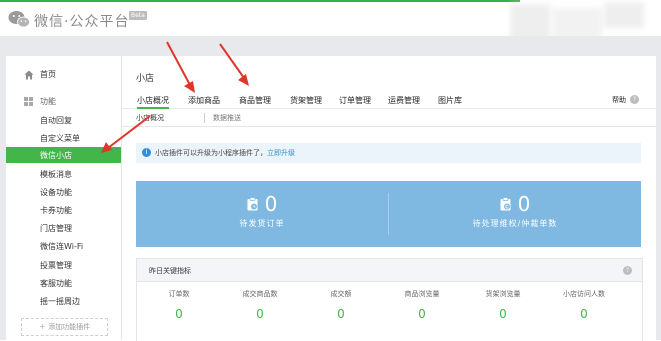 The width and height of the screenshot is (661, 341). I want to click on help-icon: ?, so click(634, 99).